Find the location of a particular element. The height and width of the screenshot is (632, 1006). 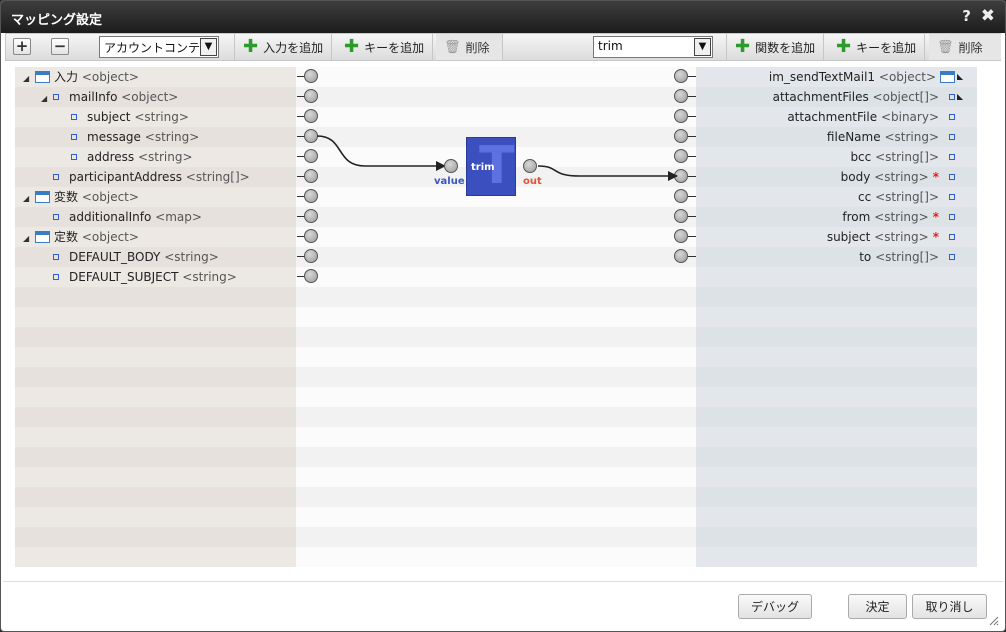

add-key-right-label: キーを追加 is located at coordinates (886, 47).